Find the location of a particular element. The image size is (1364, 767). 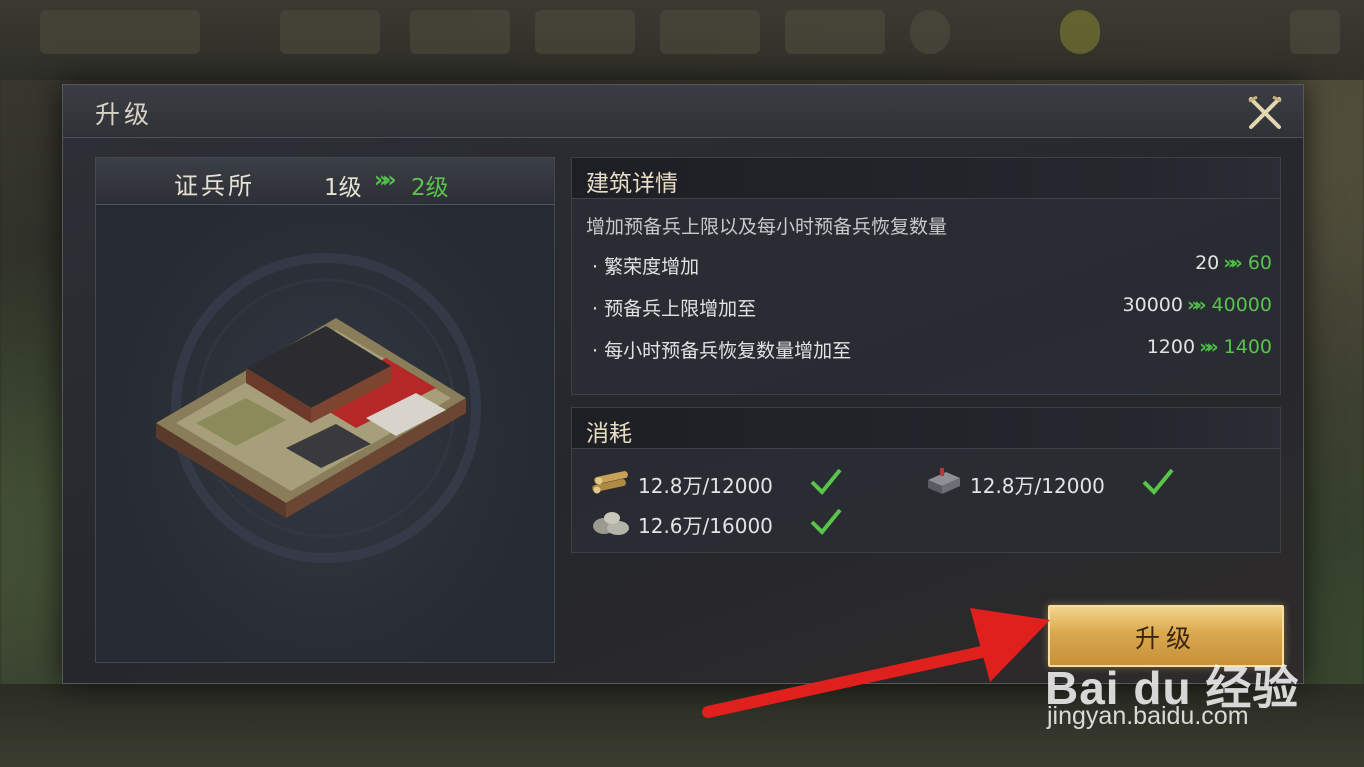

dialog-title: 升级 is located at coordinates (124, 114).